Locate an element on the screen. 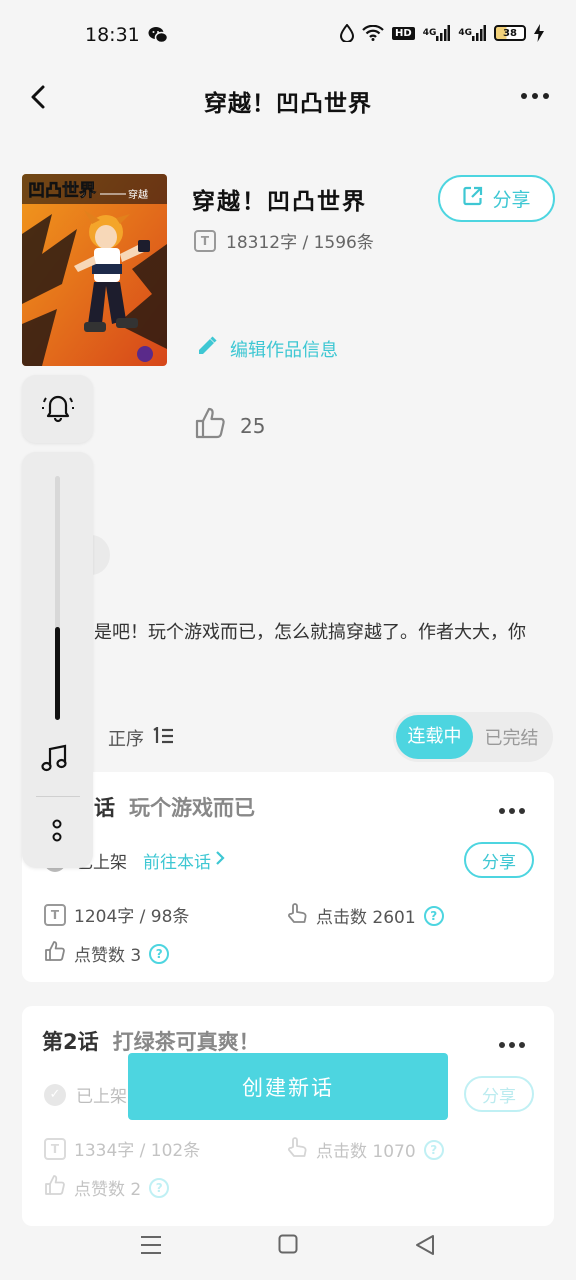 The width and height of the screenshot is (576, 1280). share-icon is located at coordinates (473, 198).